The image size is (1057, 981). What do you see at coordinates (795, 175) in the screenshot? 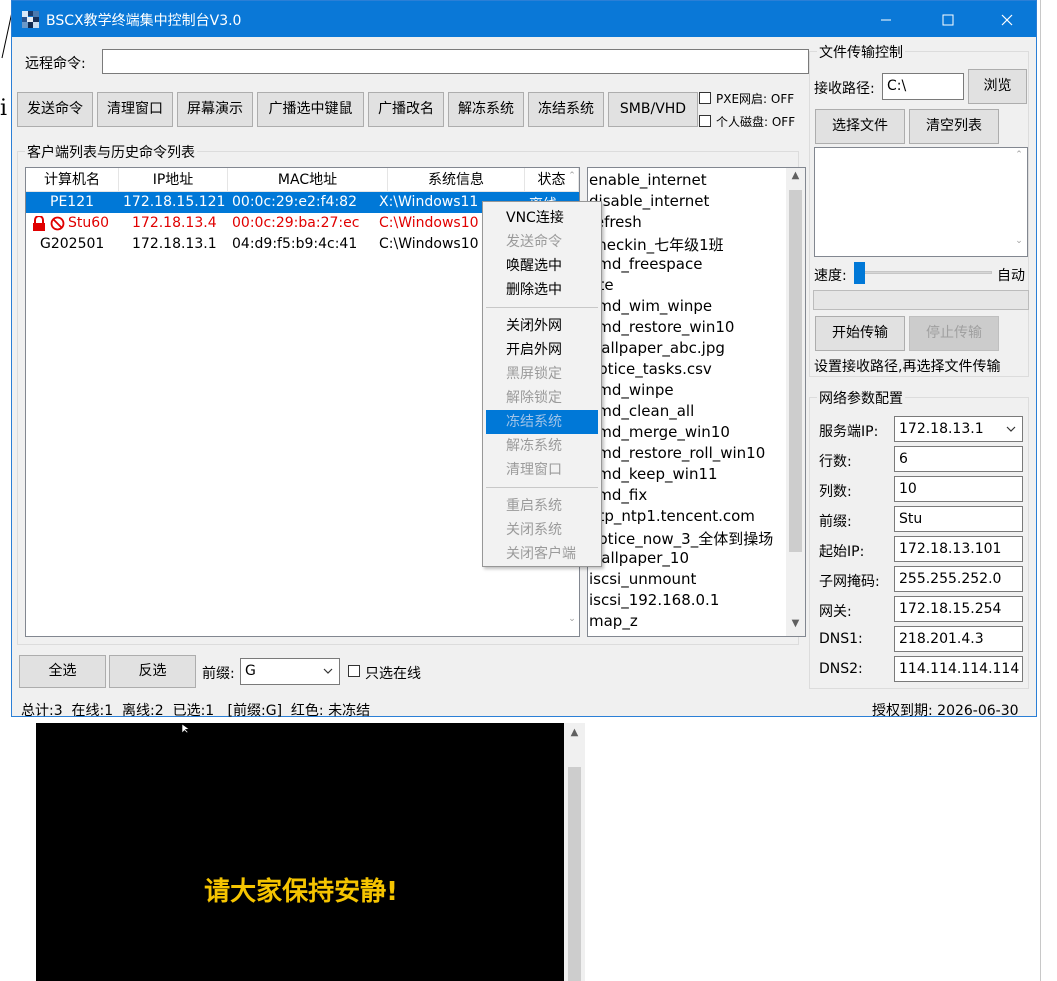
I see `scroll-up-arrow-icon: ▲` at bounding box center [795, 175].